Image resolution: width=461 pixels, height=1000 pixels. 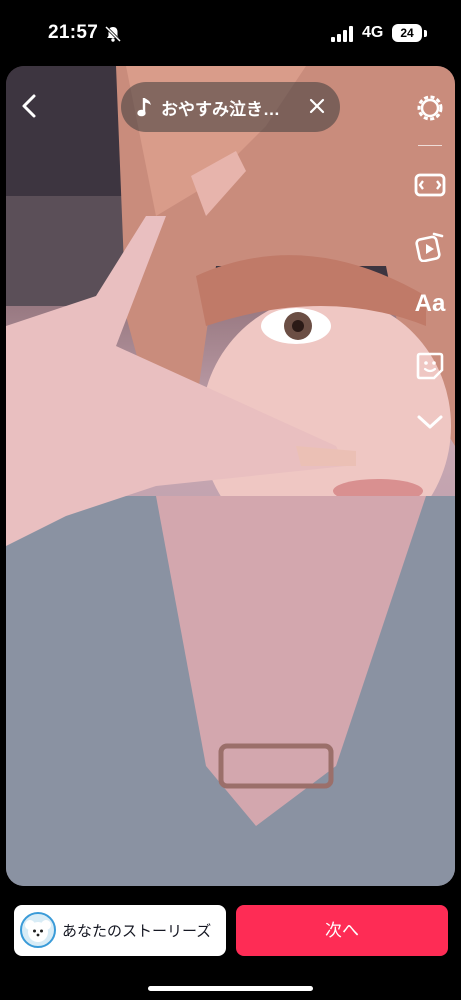 What do you see at coordinates (373, 32) in the screenshot?
I see `network-type: 4G` at bounding box center [373, 32].